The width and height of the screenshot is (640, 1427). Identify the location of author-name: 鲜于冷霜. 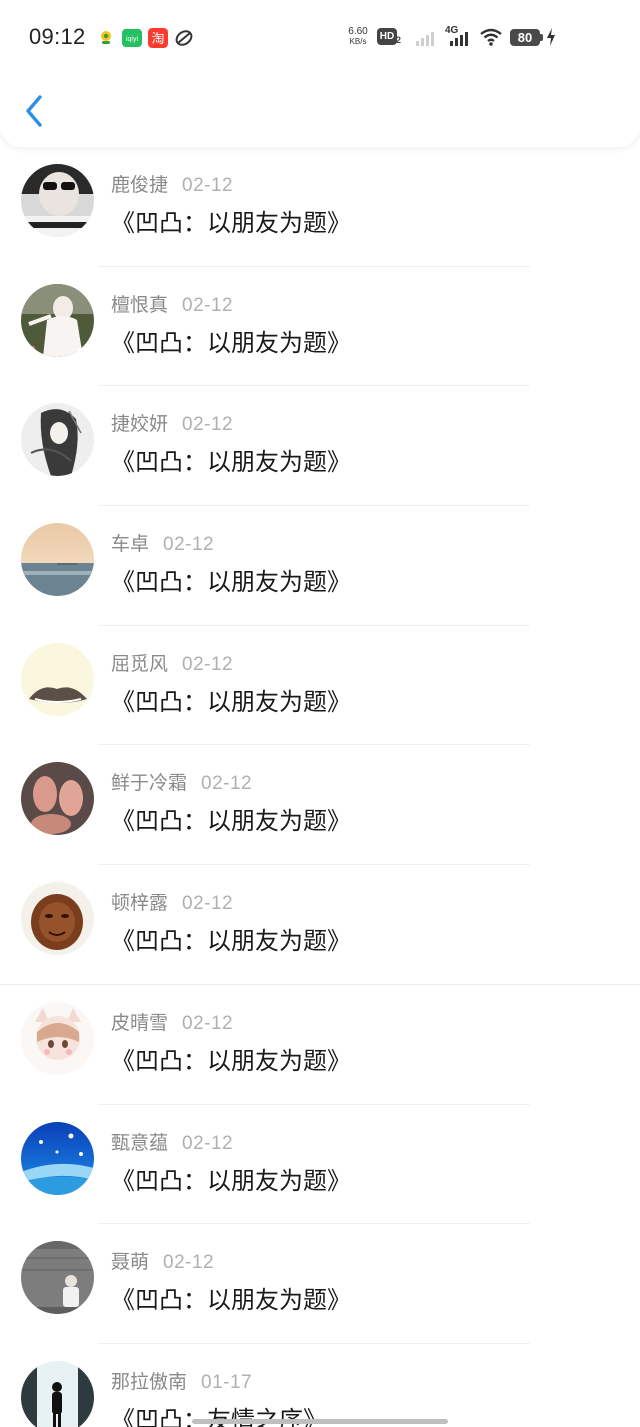
(149, 783).